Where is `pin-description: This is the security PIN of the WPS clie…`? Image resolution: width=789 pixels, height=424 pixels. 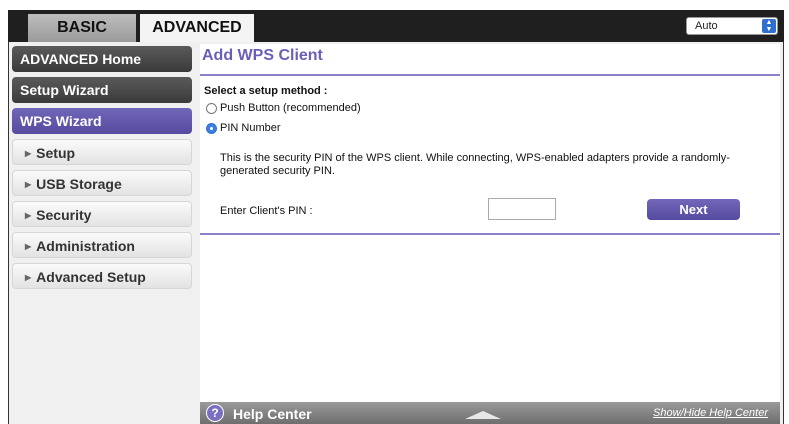
pin-description: This is the security PIN of the WPS clie… is located at coordinates (475, 164).